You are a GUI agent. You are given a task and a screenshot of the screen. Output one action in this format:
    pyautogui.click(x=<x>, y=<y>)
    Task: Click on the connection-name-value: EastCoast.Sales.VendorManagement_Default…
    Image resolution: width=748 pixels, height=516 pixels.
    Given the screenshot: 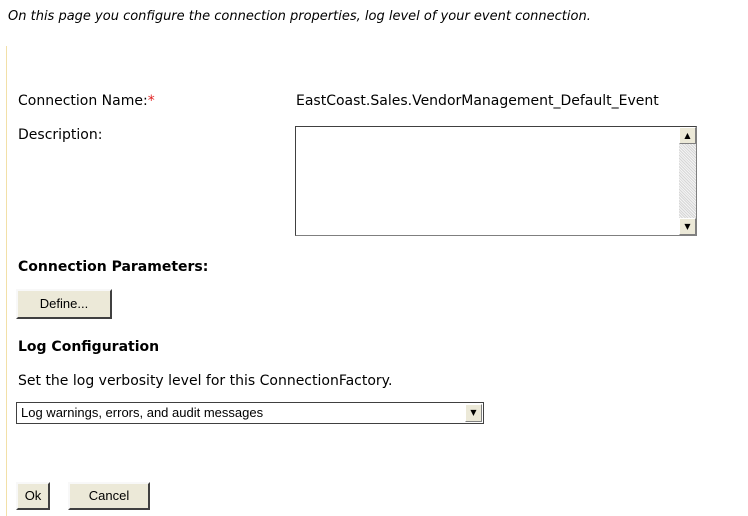 What is the action you would take?
    pyautogui.click(x=477, y=101)
    